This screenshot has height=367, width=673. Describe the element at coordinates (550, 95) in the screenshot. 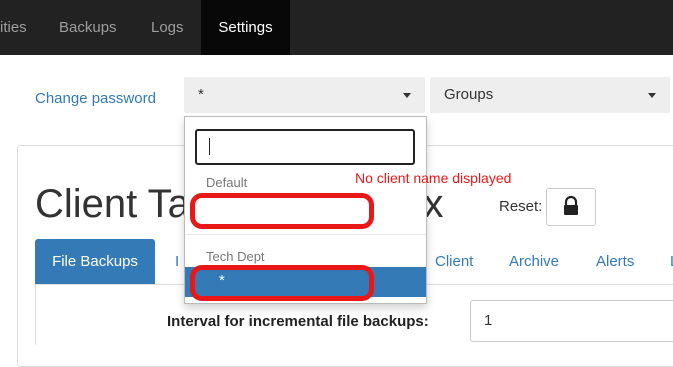

I see `groups-select: Groups` at that location.